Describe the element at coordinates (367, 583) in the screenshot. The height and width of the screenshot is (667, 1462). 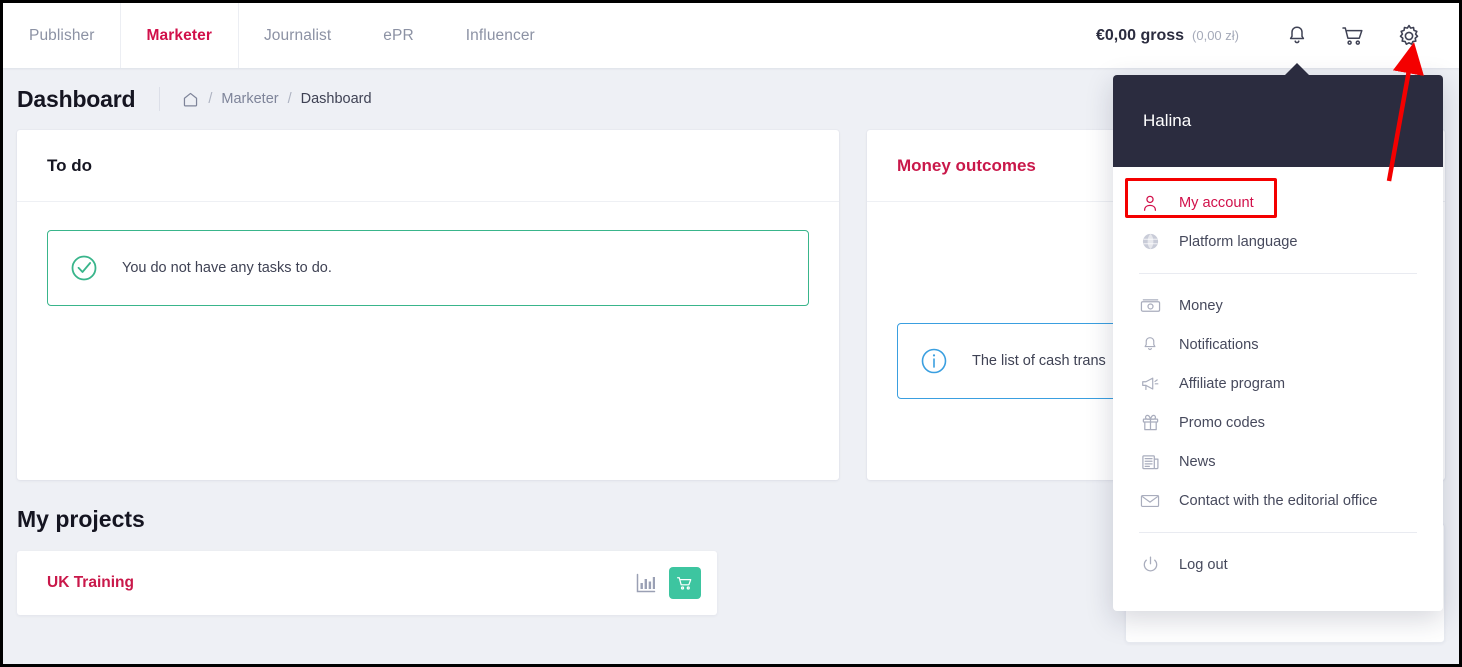
I see `project-row: UK Training` at that location.